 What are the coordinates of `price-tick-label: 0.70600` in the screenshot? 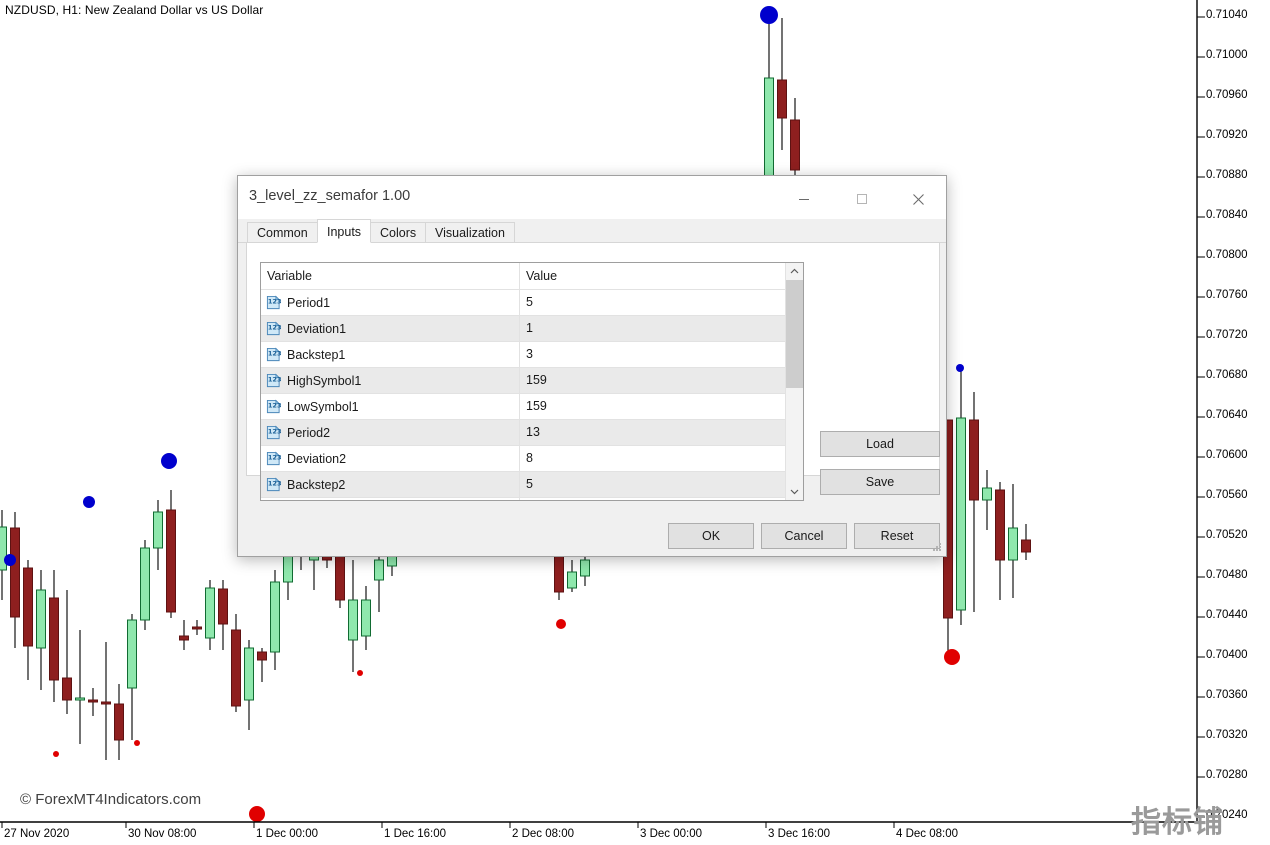 It's located at (1227, 455).